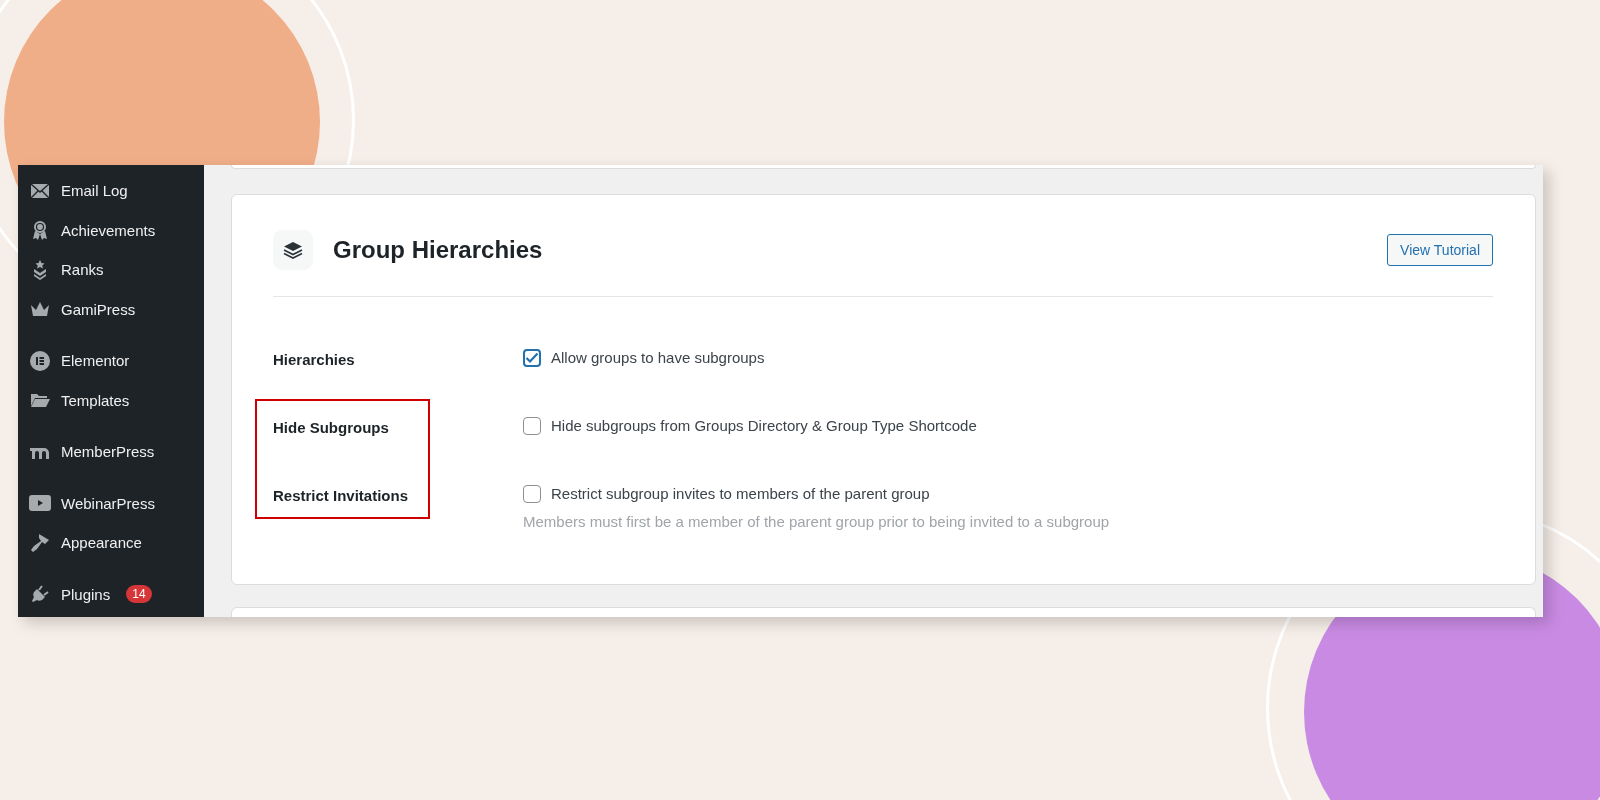 The width and height of the screenshot is (1600, 800). I want to click on star-chevrons-icon, so click(40, 269).